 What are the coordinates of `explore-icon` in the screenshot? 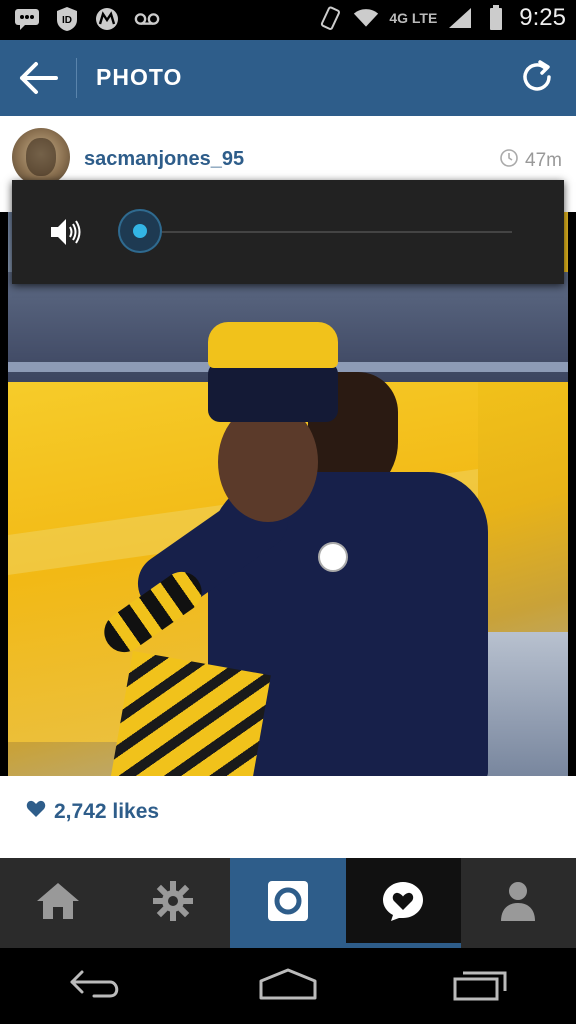 It's located at (173, 903).